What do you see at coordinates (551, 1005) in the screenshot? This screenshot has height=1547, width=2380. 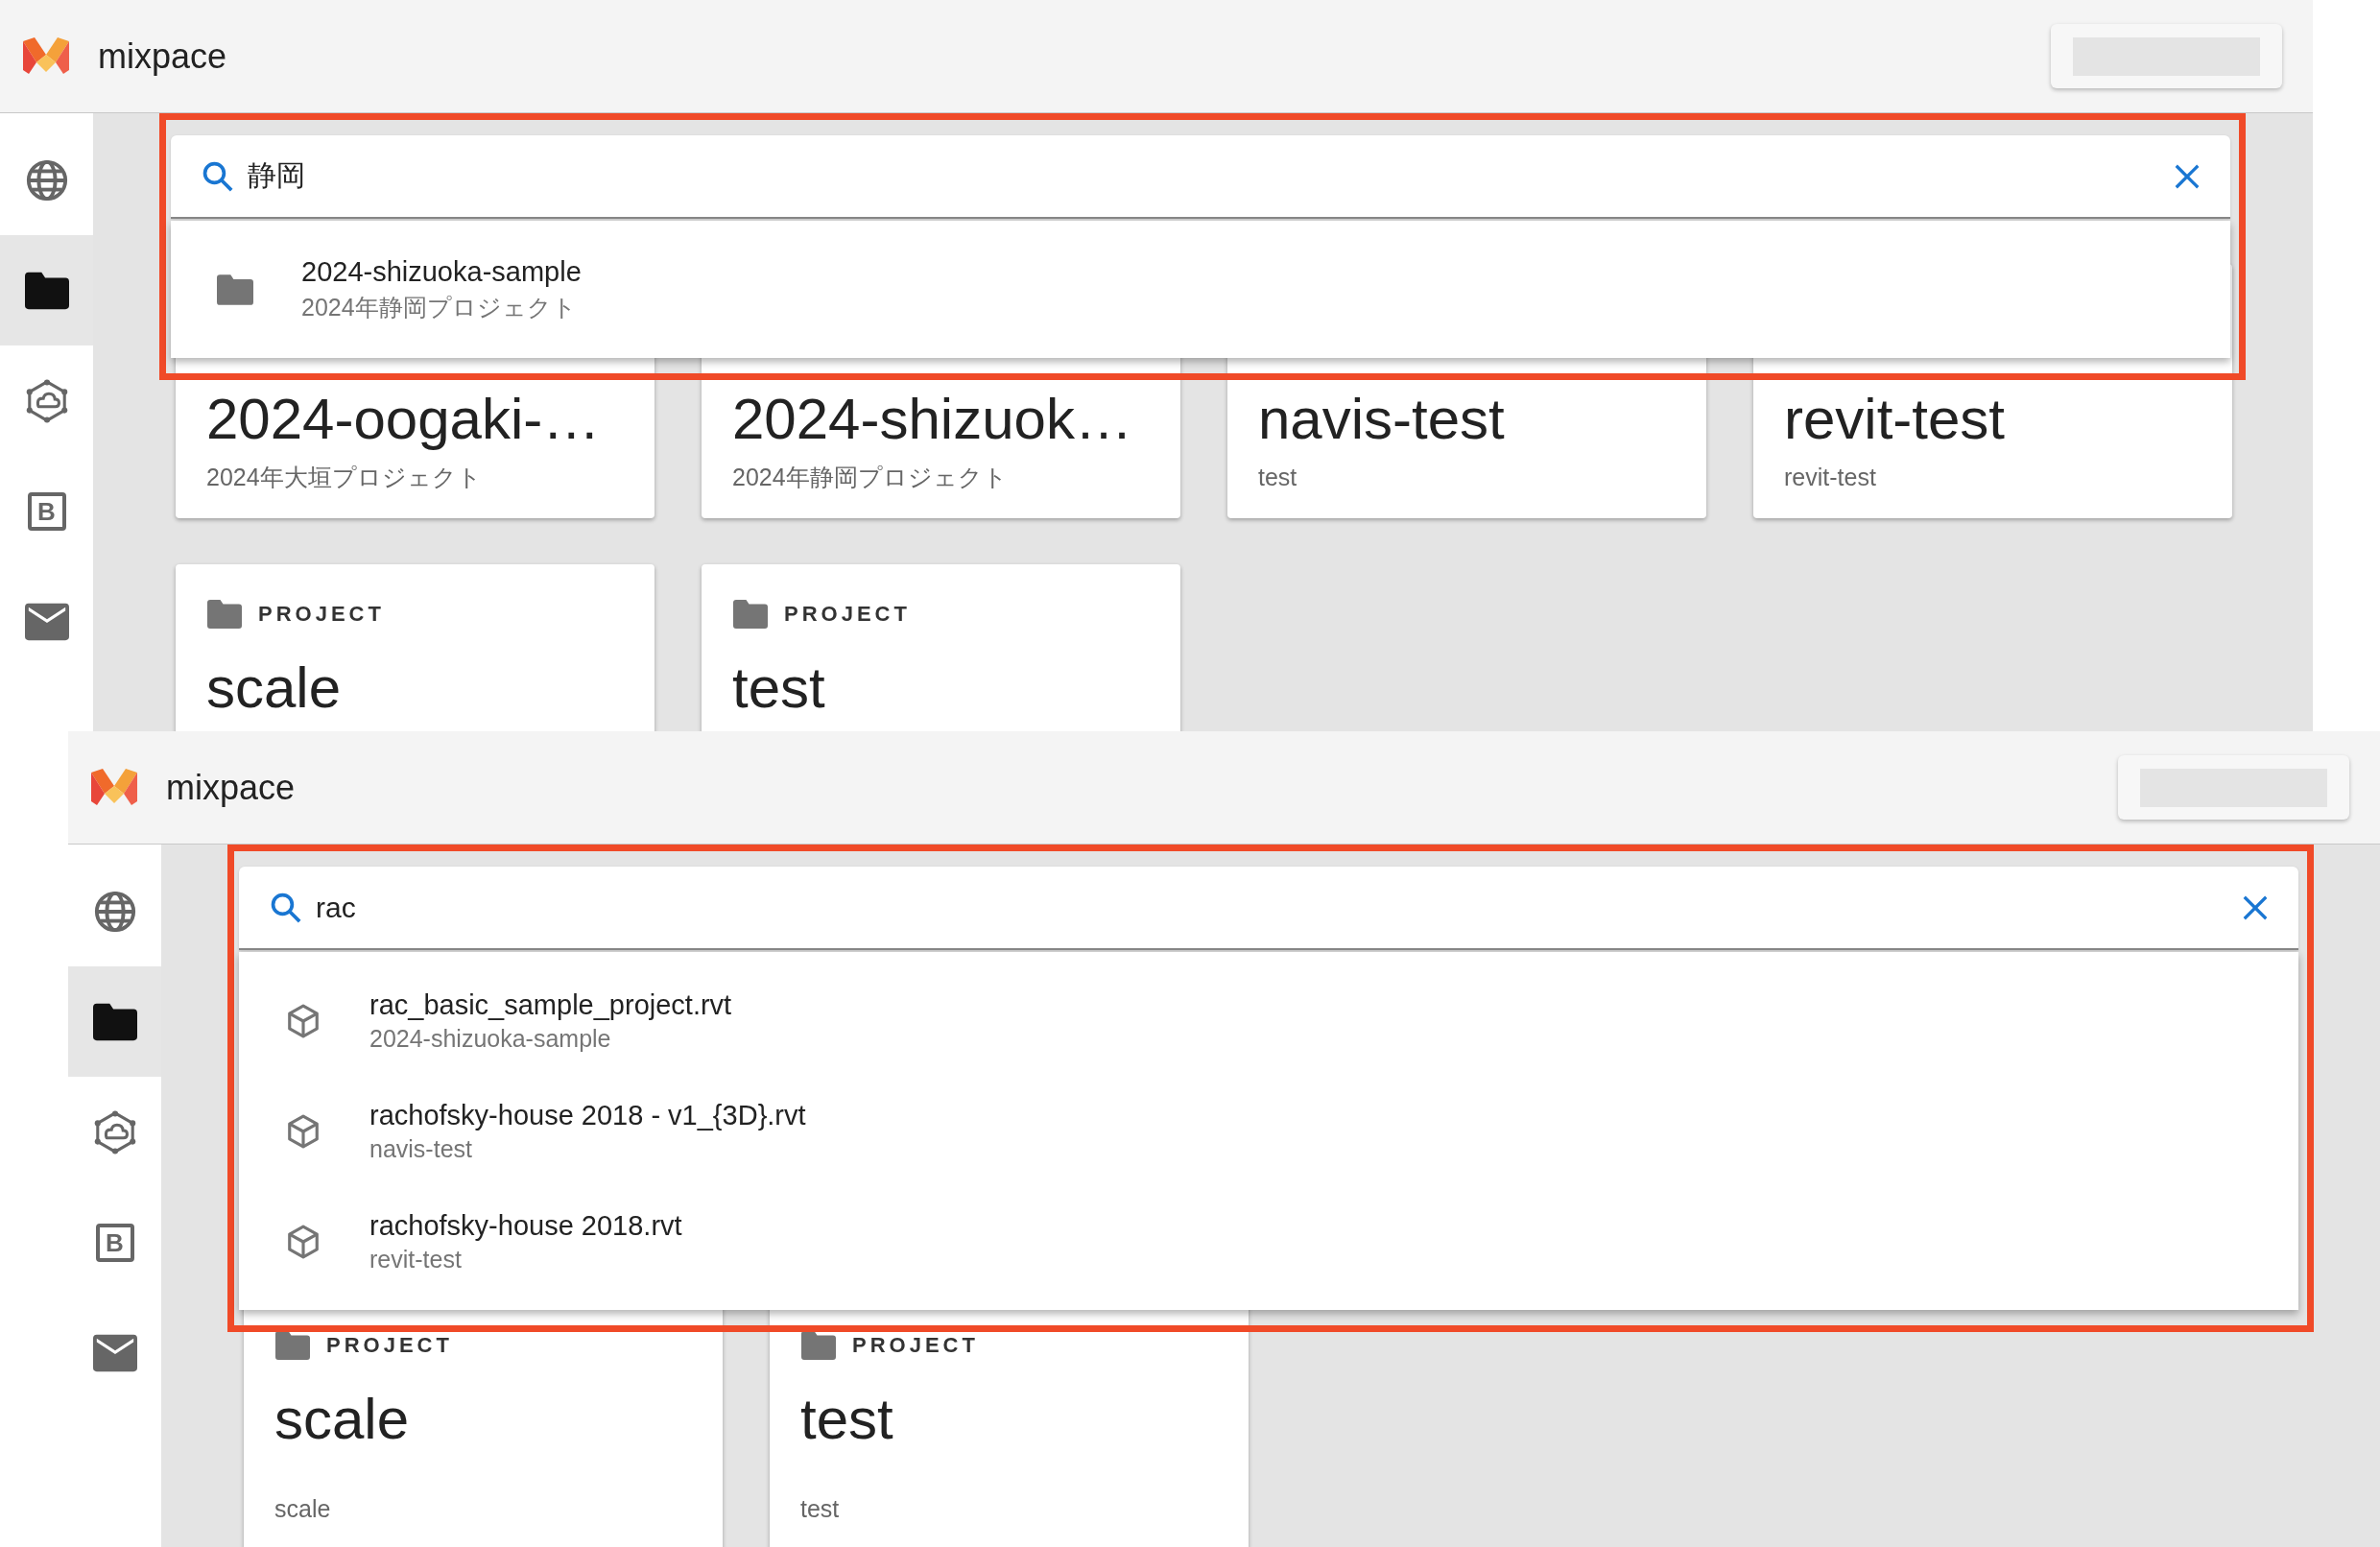 I see `result-title: rac_basic_sample_project.rvt` at bounding box center [551, 1005].